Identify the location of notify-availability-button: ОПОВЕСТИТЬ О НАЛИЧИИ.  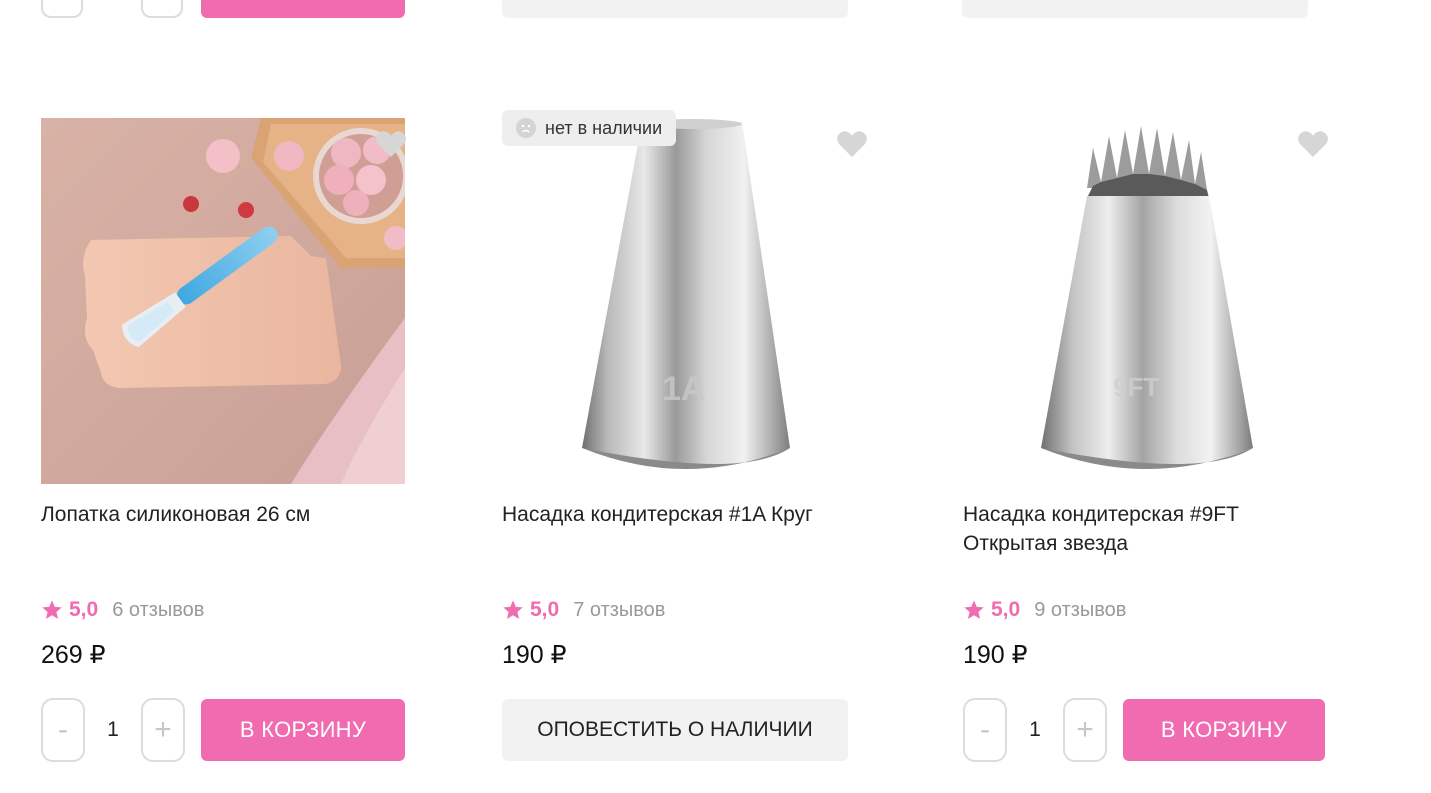
(675, 730).